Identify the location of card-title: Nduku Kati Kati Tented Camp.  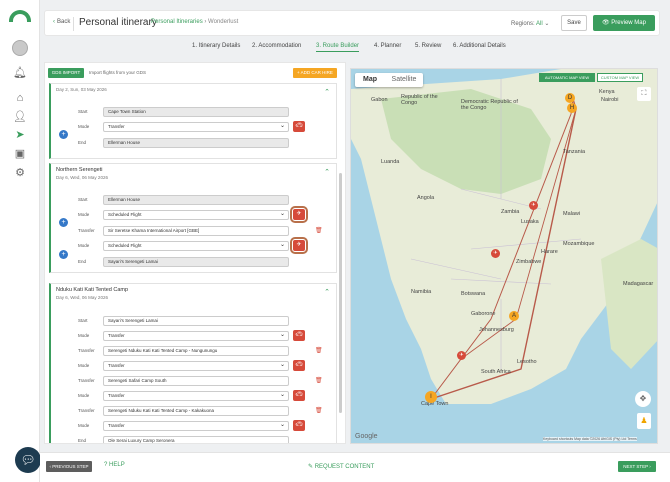
(92, 290).